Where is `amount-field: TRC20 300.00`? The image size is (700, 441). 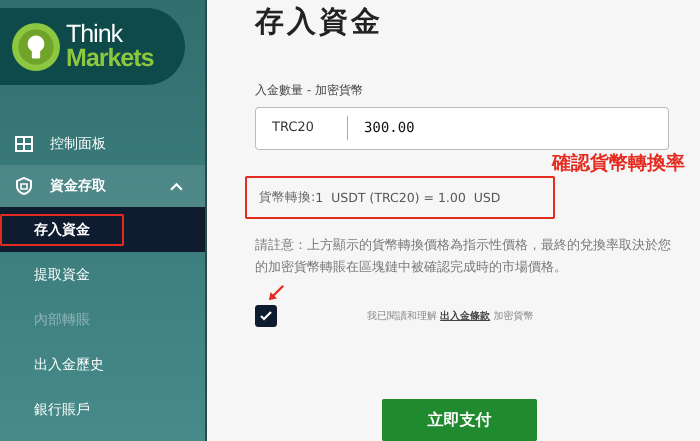 amount-field: TRC20 300.00 is located at coordinates (462, 128).